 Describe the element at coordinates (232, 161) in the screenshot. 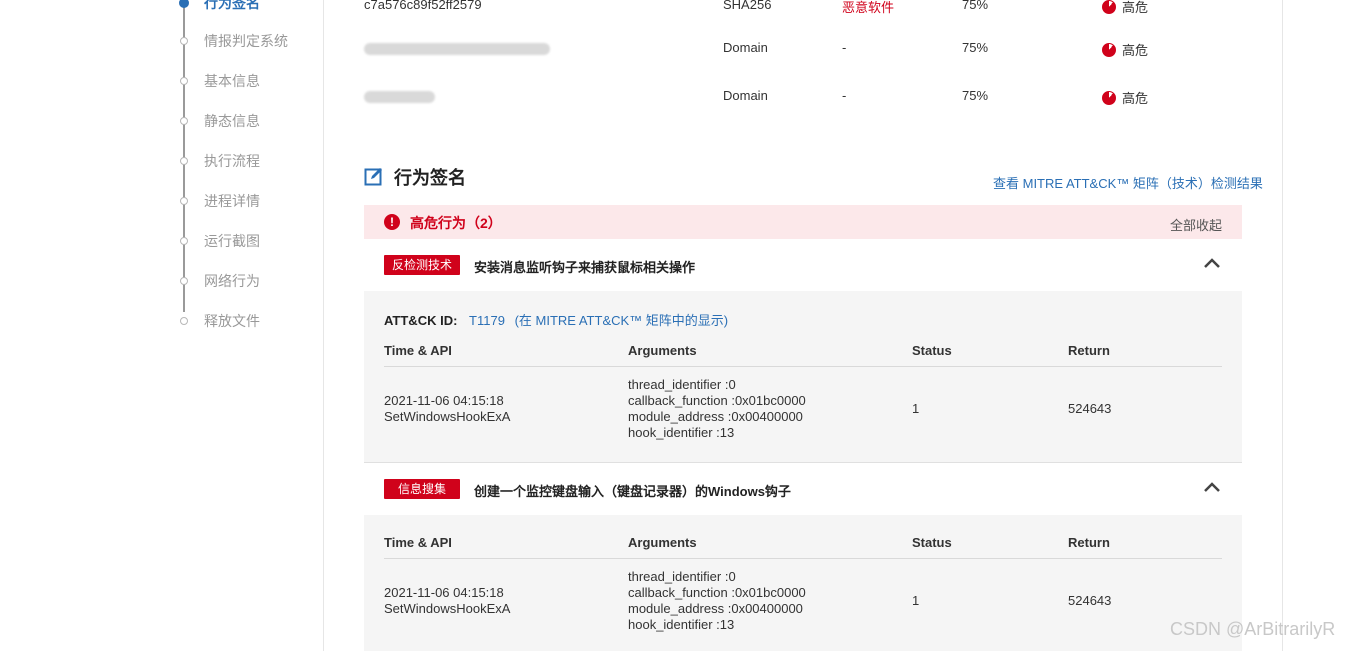

I see `sidebar-item-label: 执行流程` at that location.